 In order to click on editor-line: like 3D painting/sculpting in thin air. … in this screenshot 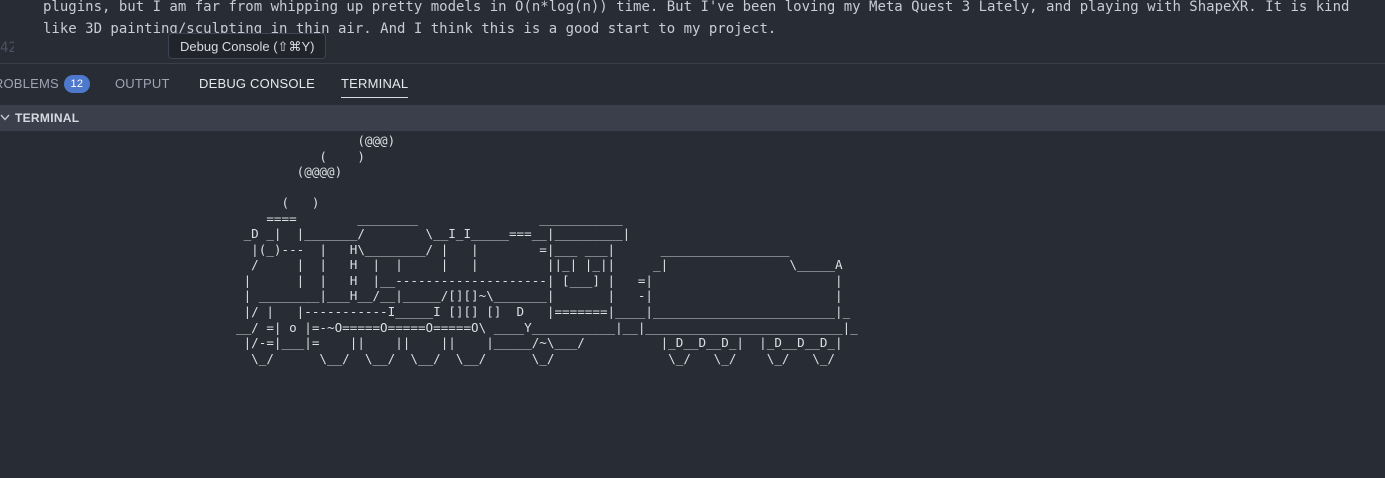, I will do `click(409, 29)`.